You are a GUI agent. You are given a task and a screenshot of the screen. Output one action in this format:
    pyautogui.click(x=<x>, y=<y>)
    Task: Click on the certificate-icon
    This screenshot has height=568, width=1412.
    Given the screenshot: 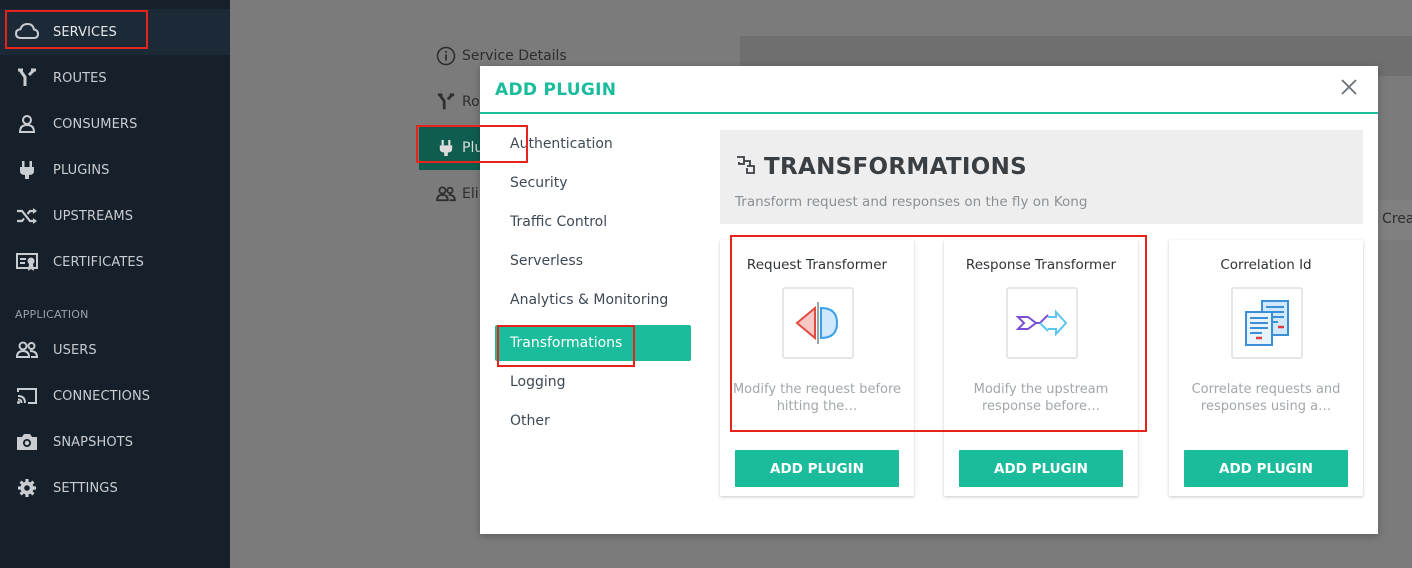 What is the action you would take?
    pyautogui.click(x=27, y=262)
    